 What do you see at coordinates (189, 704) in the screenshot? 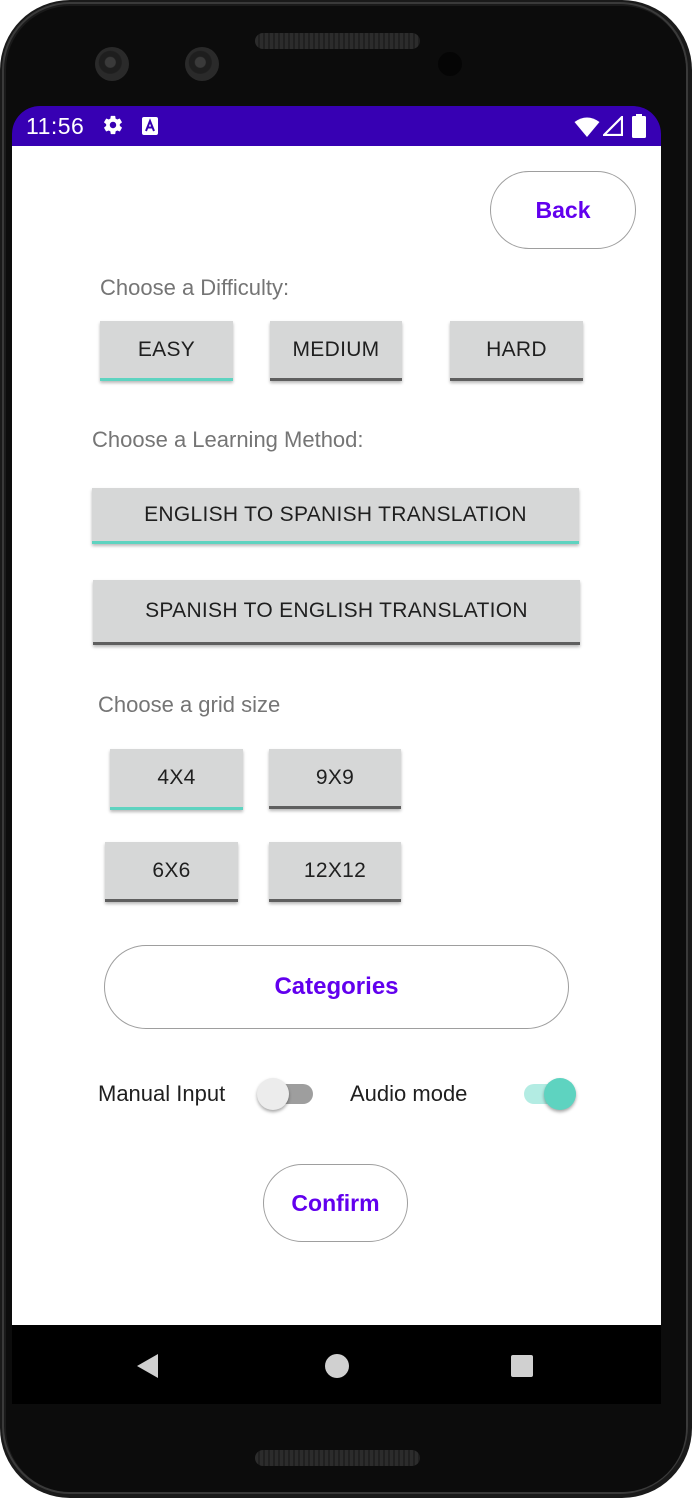
I see `grid-size-label: Choose a grid size` at bounding box center [189, 704].